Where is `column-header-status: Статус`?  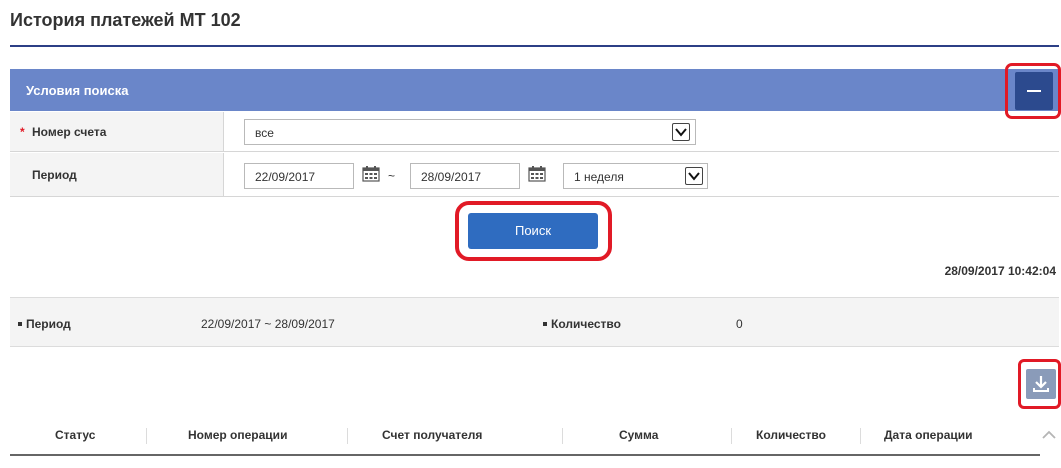
column-header-status: Статус is located at coordinates (75, 435).